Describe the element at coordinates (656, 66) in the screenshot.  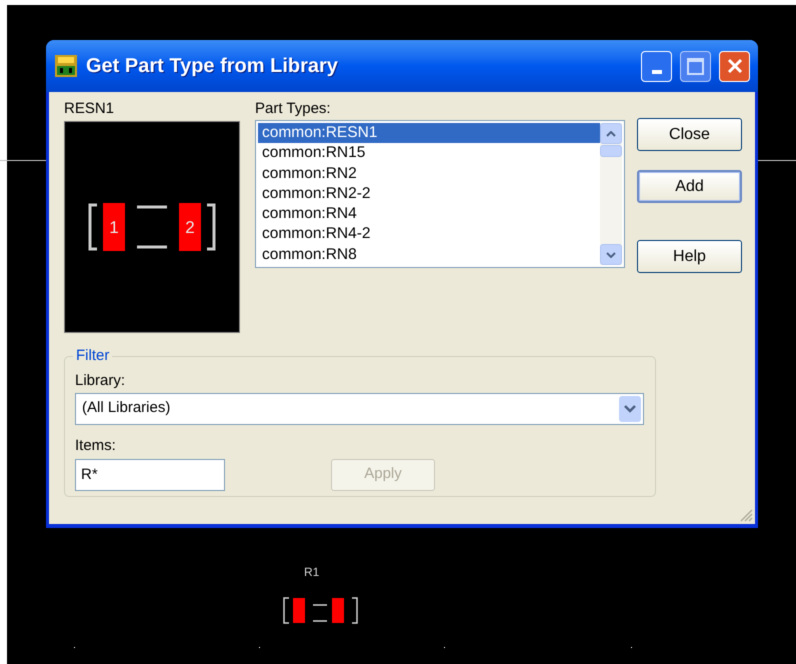
I see `minimize-button` at that location.